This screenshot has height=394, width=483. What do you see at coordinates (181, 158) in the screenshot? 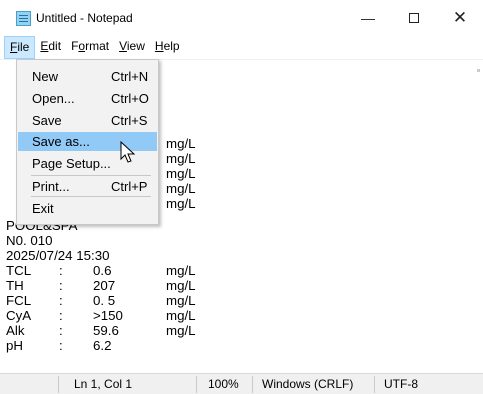
I see `partial-unit-2: mg/L` at bounding box center [181, 158].